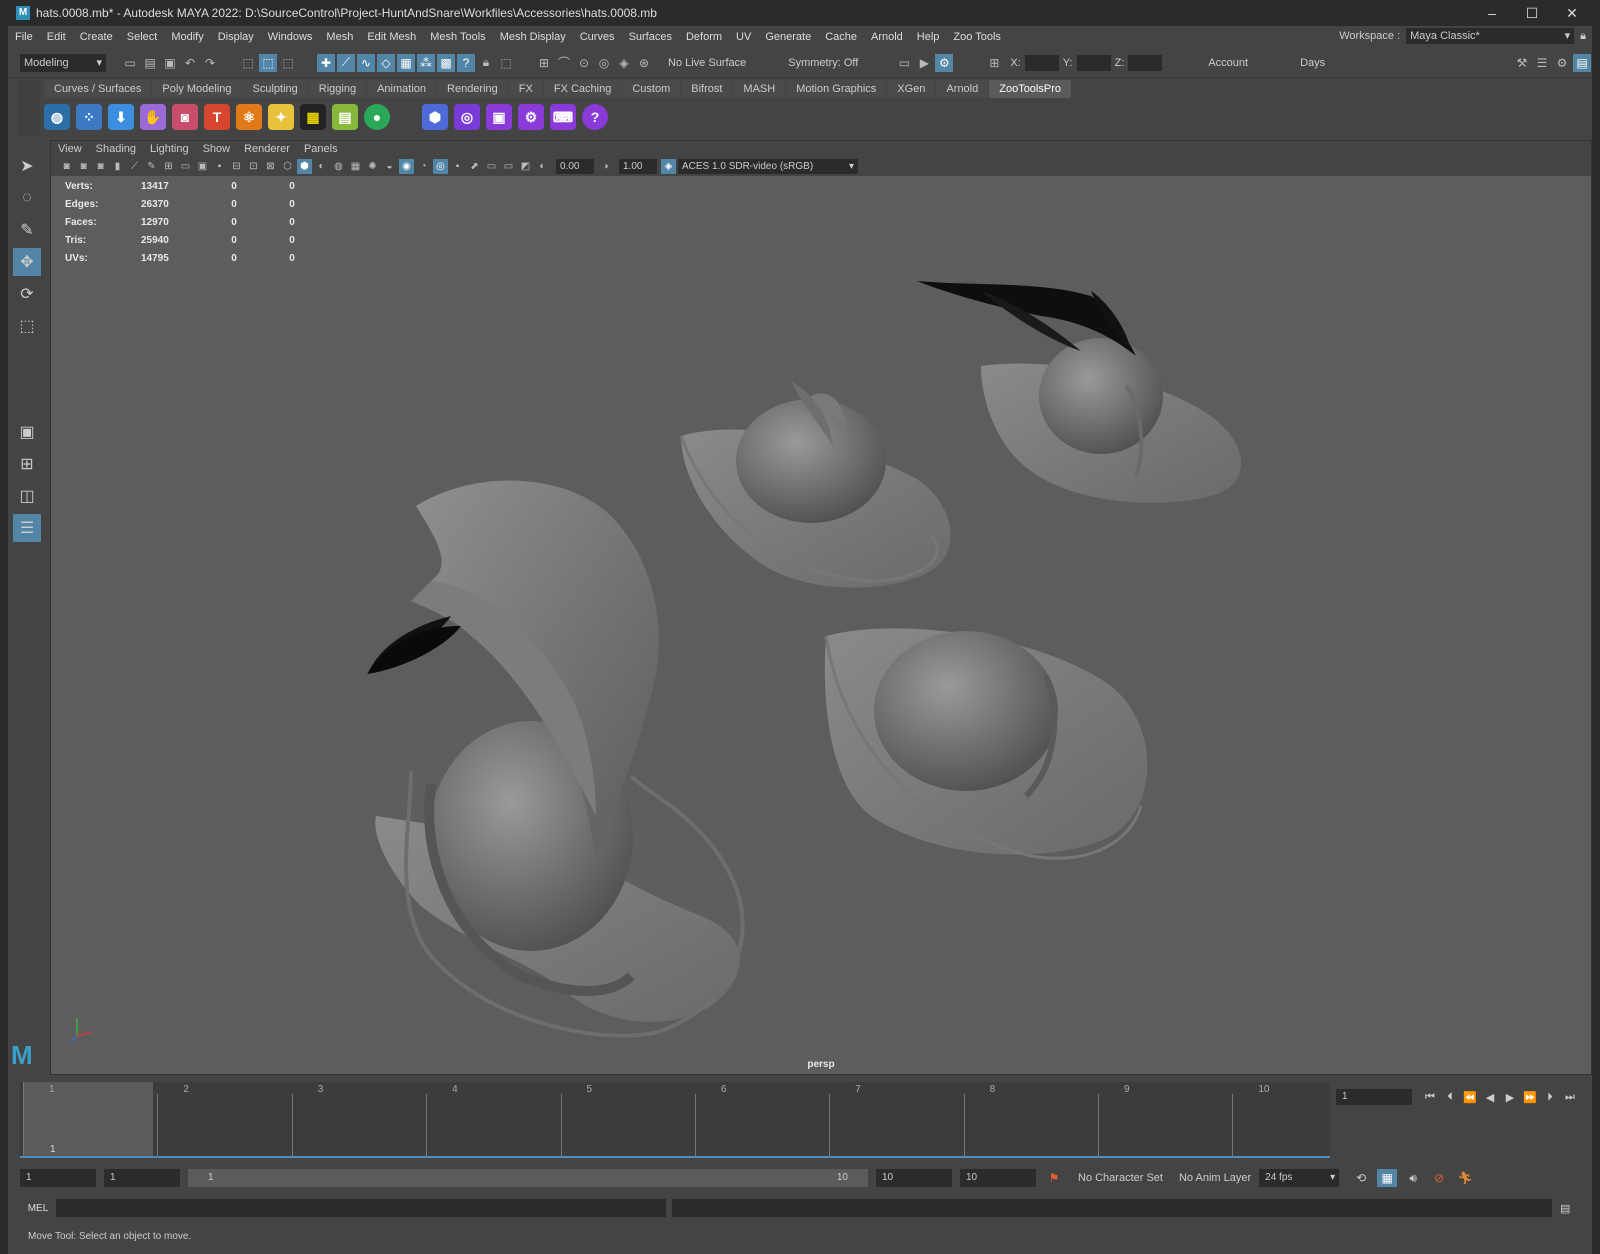 The width and height of the screenshot is (1600, 1254). Describe the element at coordinates (605, 166) in the screenshot. I see `gamma-icon: ◑` at that location.